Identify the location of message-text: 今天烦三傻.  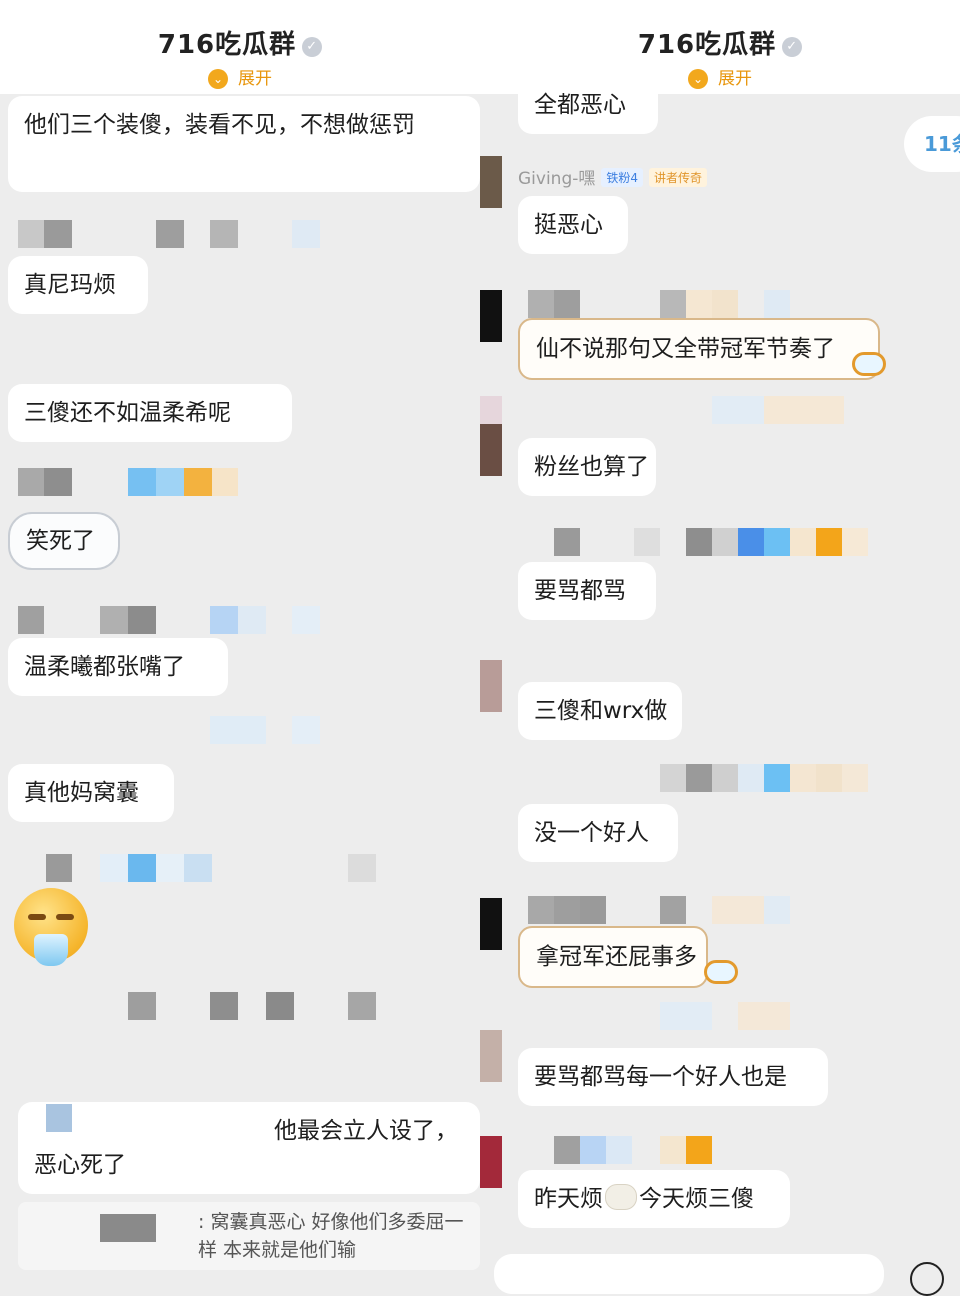
(696, 1199).